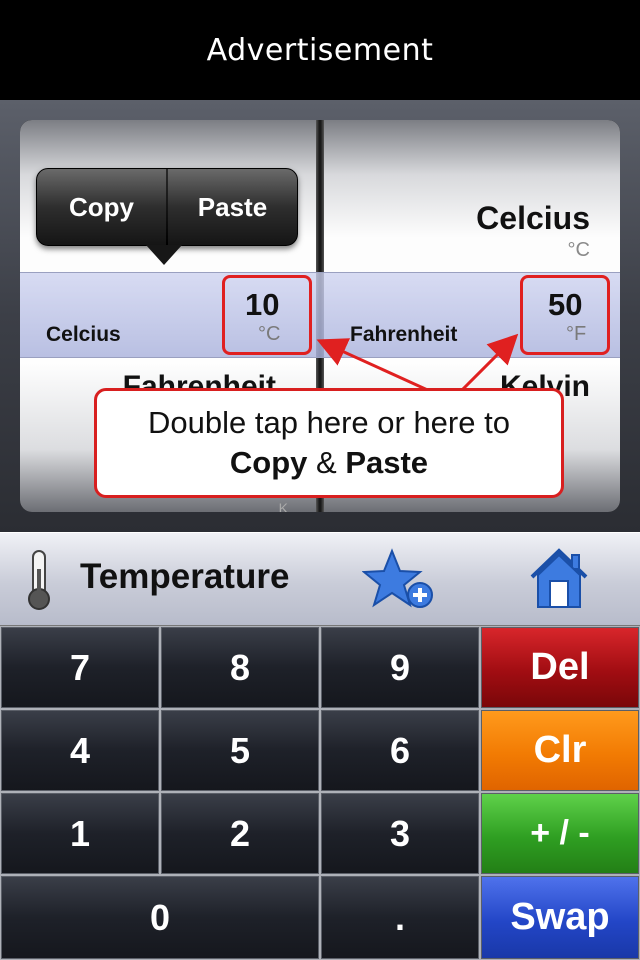 The height and width of the screenshot is (960, 640). What do you see at coordinates (83, 334) in the screenshot?
I see `from-unit-label: Celcius` at bounding box center [83, 334].